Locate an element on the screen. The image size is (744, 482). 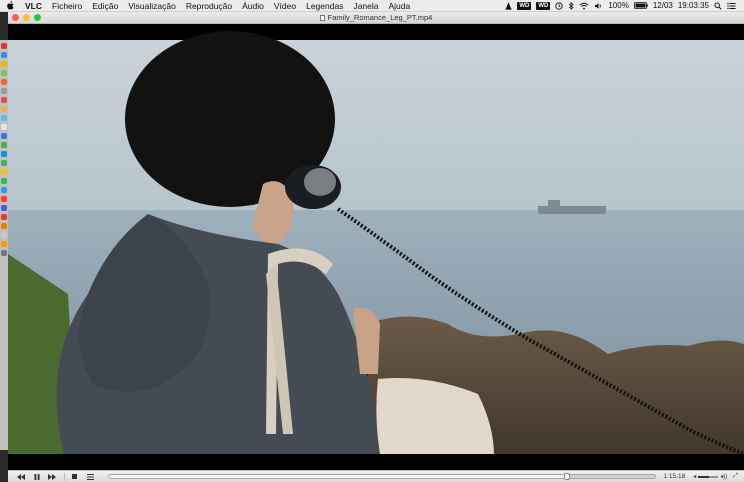
vlc-cone-icon is located at coordinates (508, 5).